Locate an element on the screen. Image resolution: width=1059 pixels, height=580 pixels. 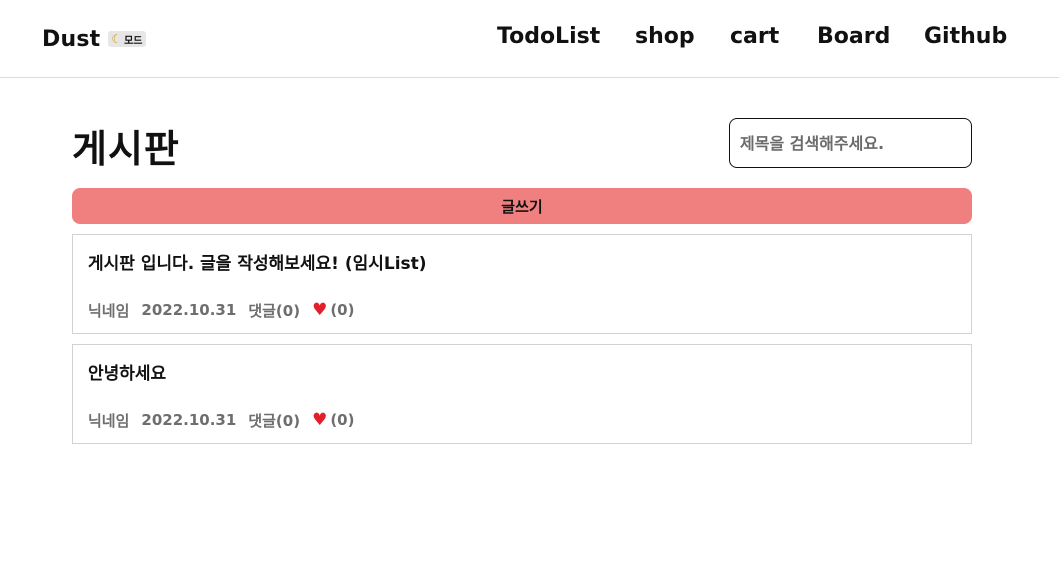
brand: Dust ☾ 모드 is located at coordinates (94, 39).